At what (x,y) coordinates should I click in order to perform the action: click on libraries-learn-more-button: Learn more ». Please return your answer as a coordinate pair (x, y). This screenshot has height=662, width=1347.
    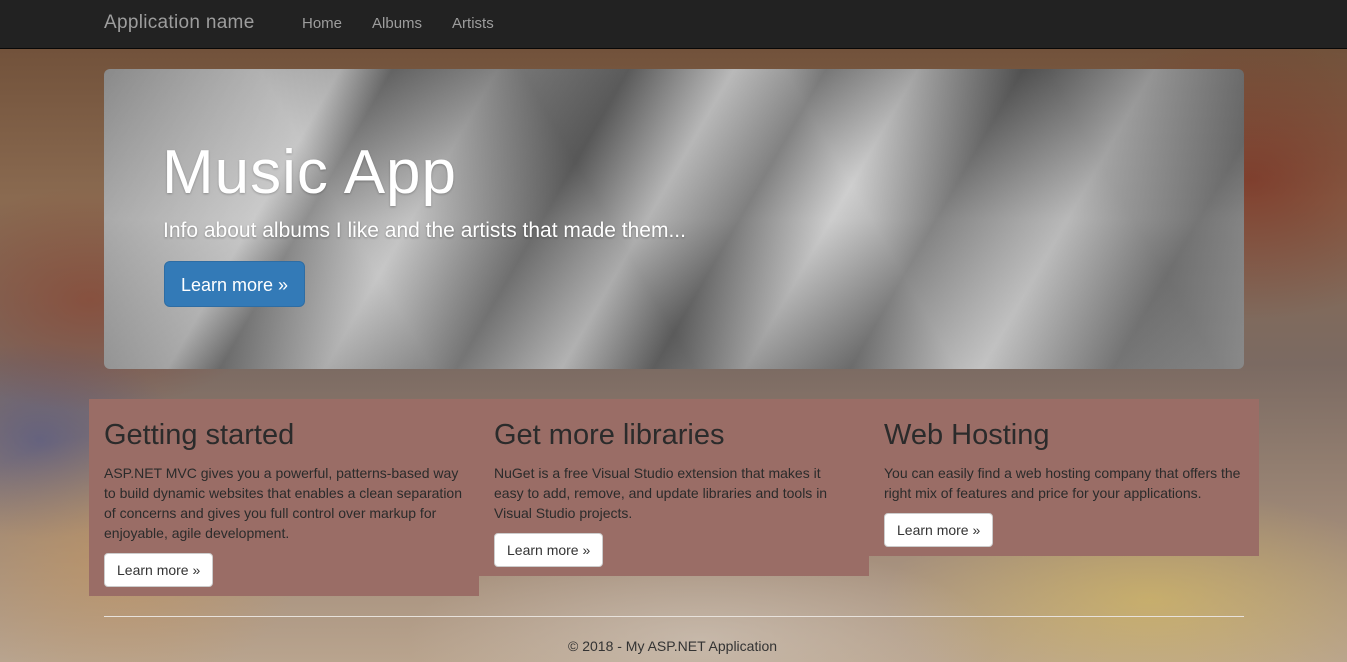
    Looking at the image, I should click on (549, 550).